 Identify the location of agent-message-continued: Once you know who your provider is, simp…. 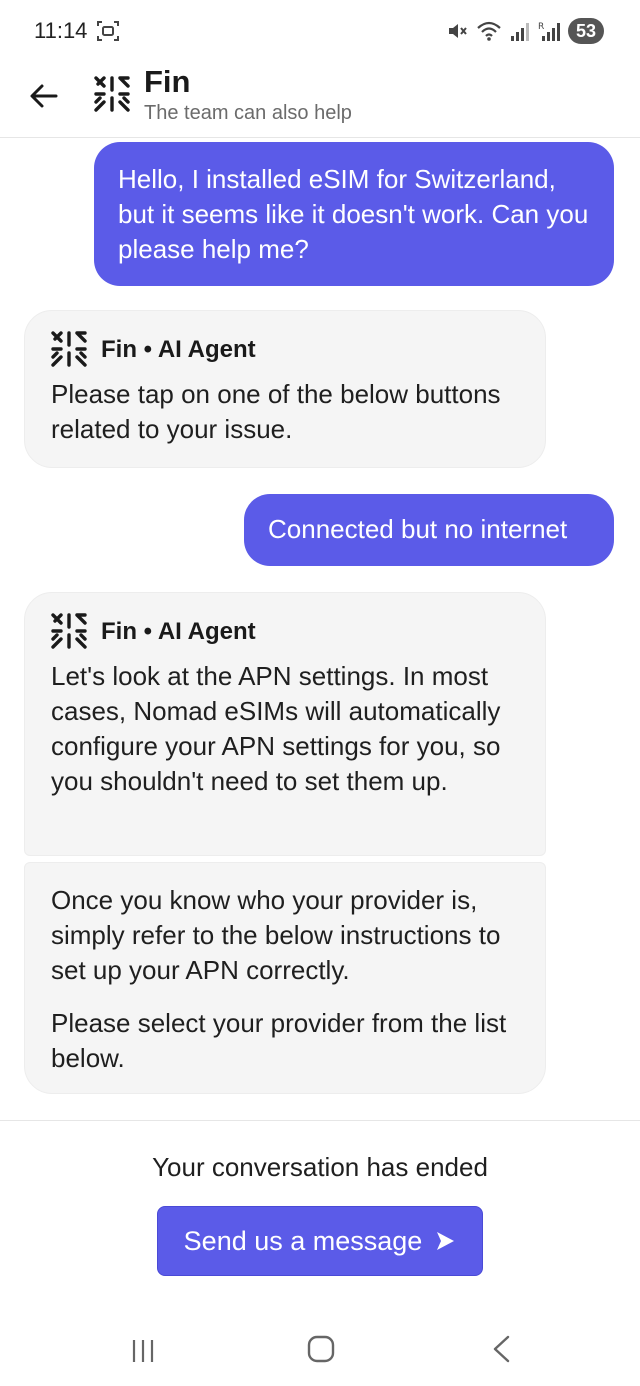
(285, 978).